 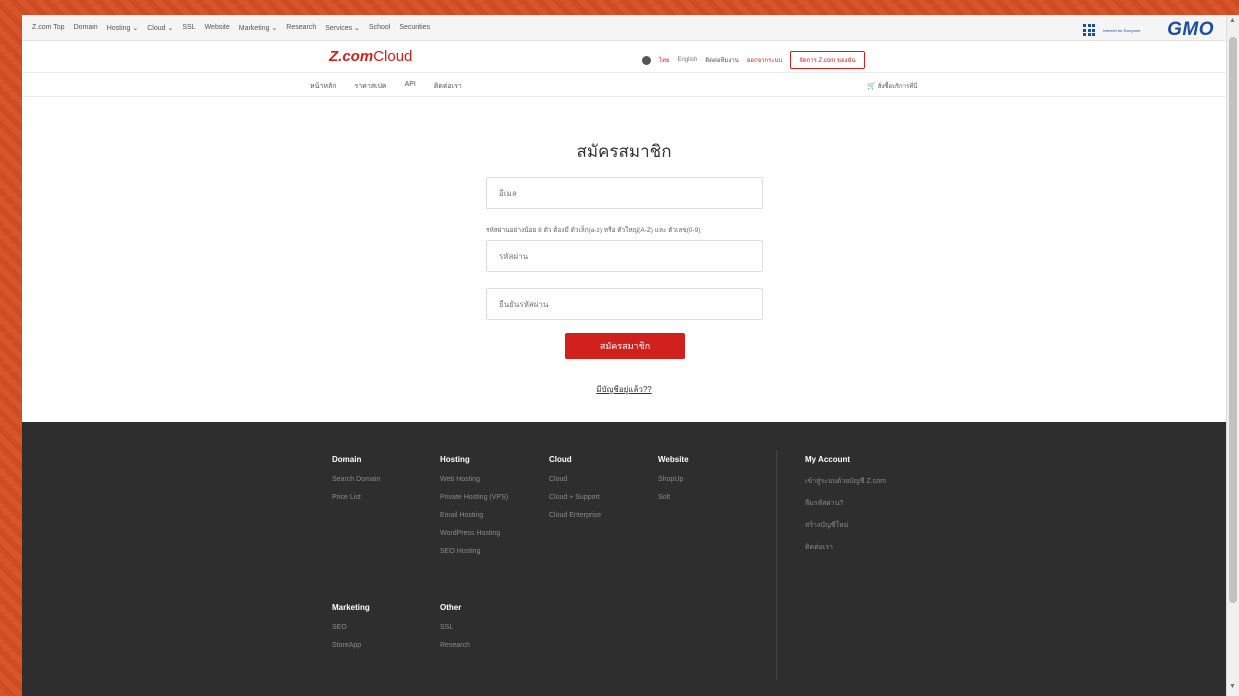 I want to click on password-placeholder: รหัสผ่าน, so click(x=514, y=256).